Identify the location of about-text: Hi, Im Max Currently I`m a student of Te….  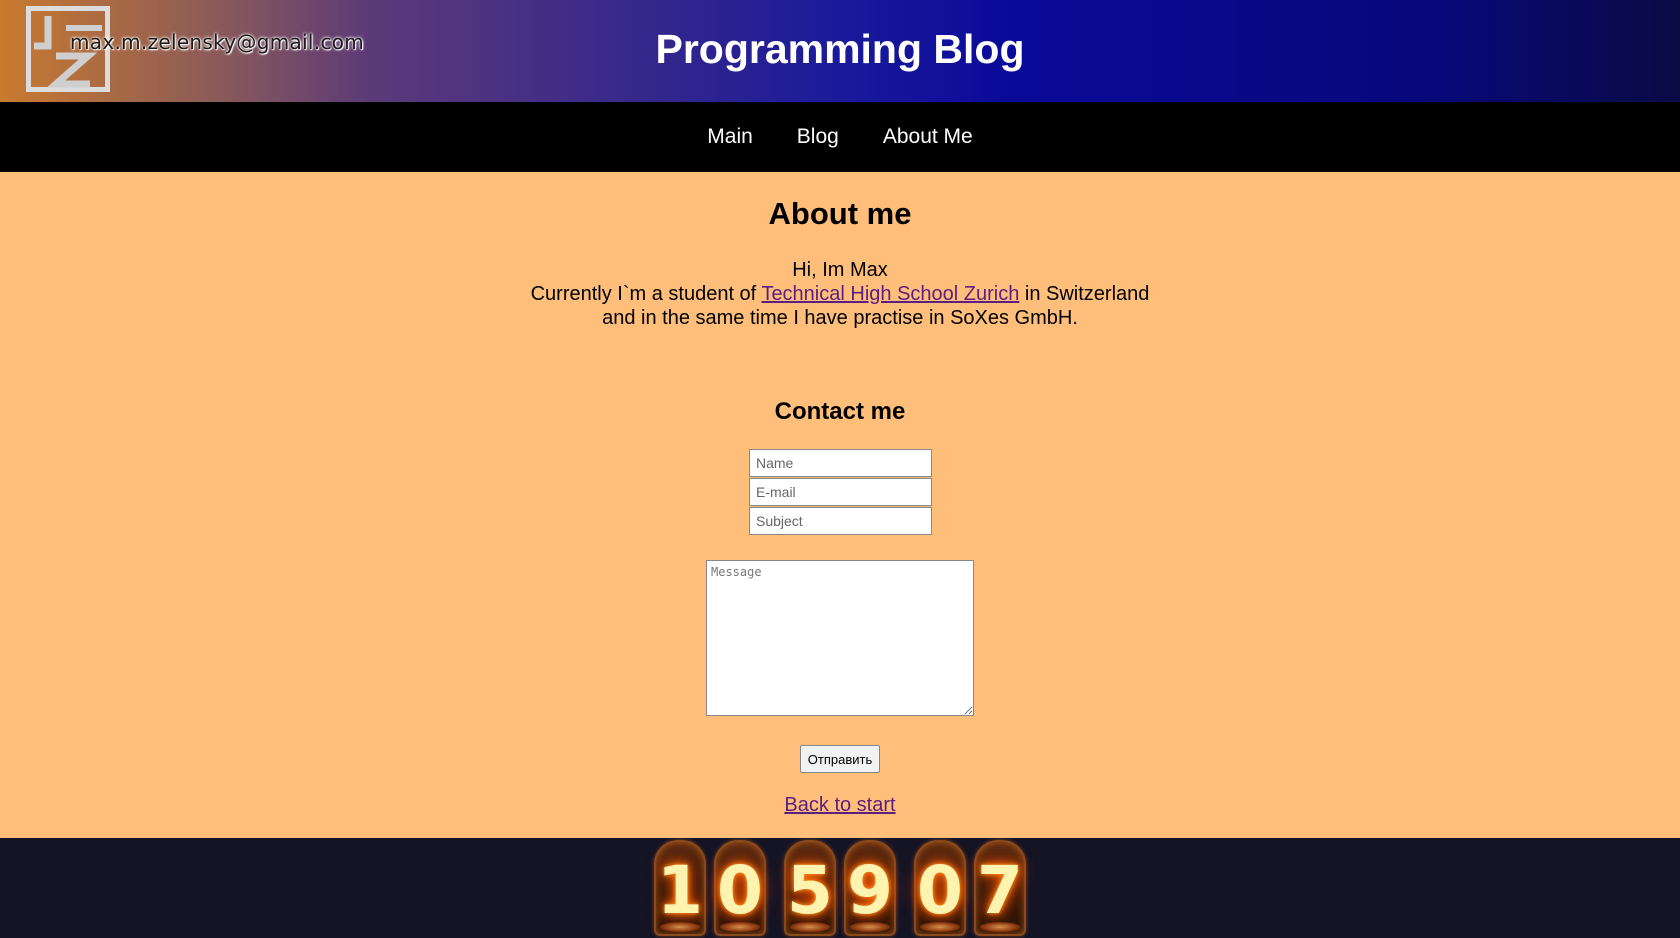
(840, 294).